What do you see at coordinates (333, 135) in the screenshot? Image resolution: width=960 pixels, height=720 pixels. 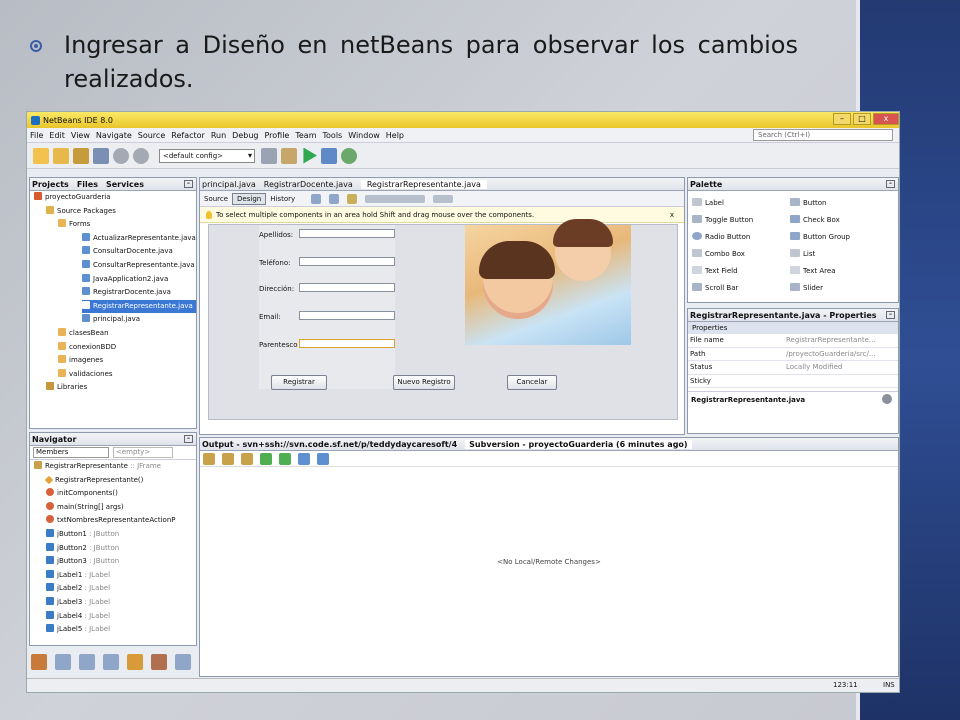 I see `menu-tools: Tools` at bounding box center [333, 135].